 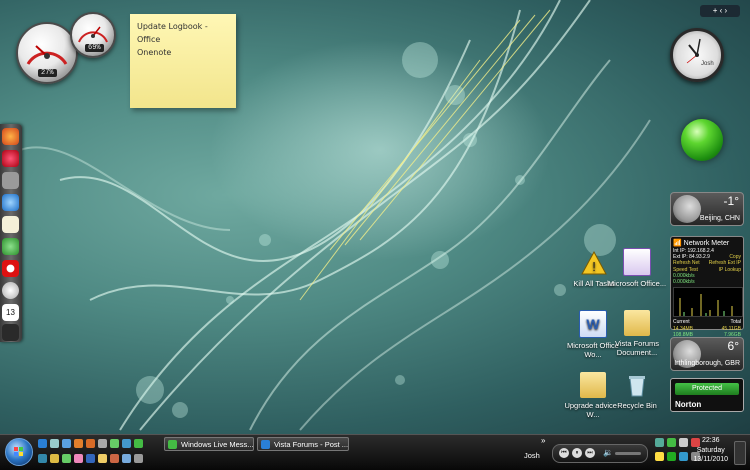 What do you see at coordinates (637, 385) in the screenshot?
I see `recycle-bin-icon` at bounding box center [637, 385].